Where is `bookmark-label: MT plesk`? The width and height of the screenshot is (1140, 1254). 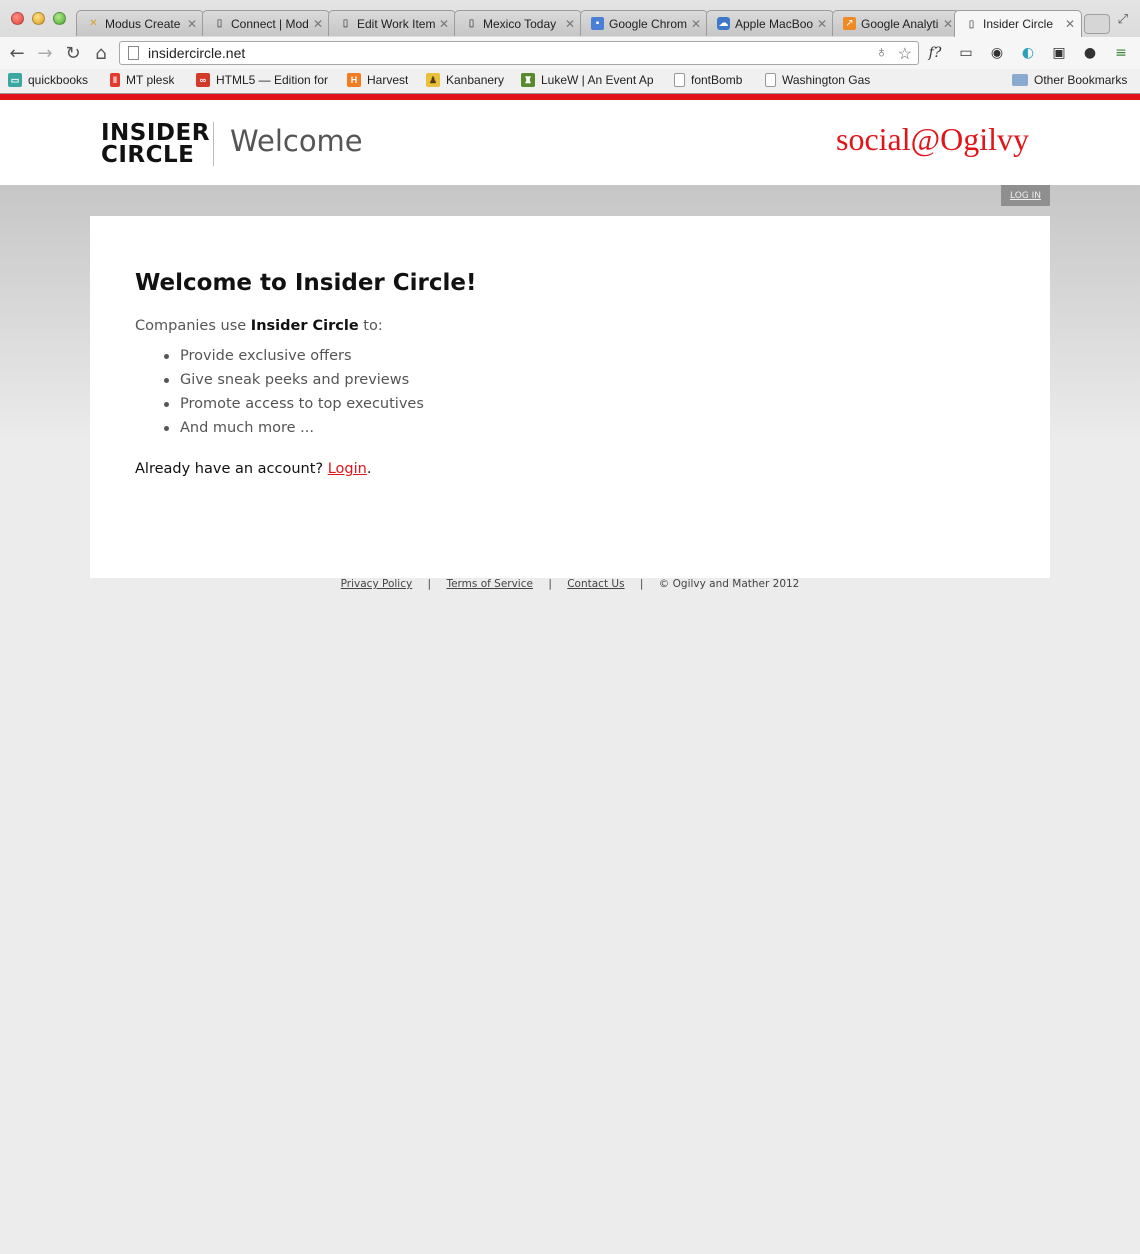
bookmark-label: MT plesk is located at coordinates (150, 80).